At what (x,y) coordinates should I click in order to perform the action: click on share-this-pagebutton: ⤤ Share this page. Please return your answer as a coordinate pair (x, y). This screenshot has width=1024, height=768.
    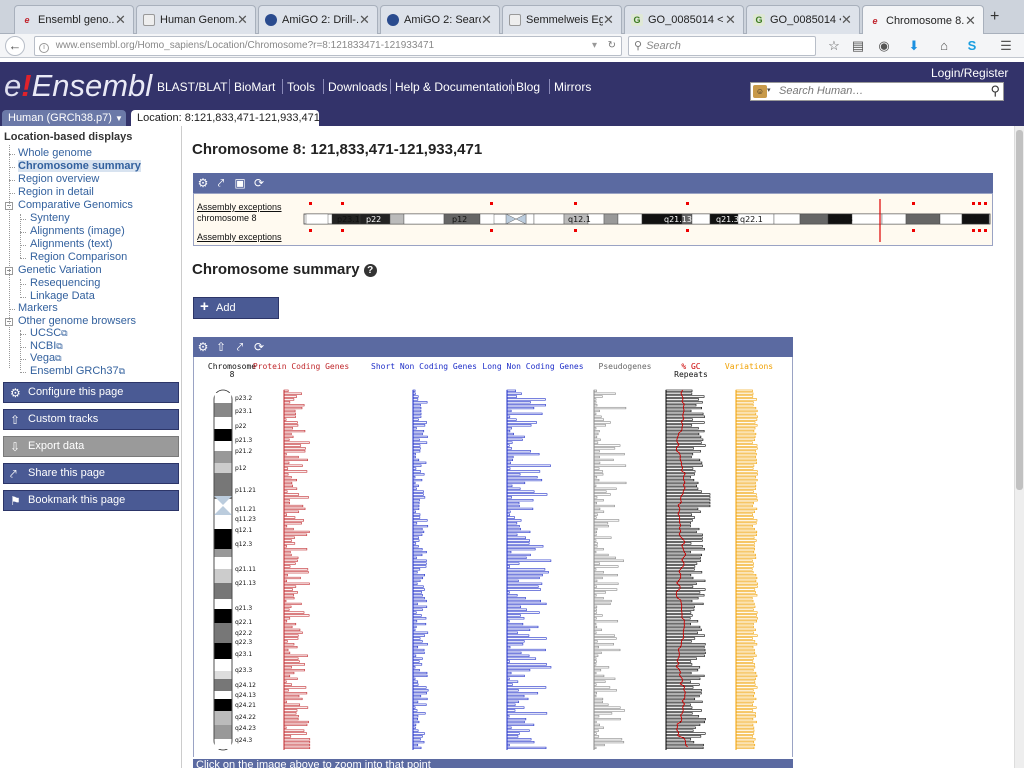
    Looking at the image, I should click on (91, 473).